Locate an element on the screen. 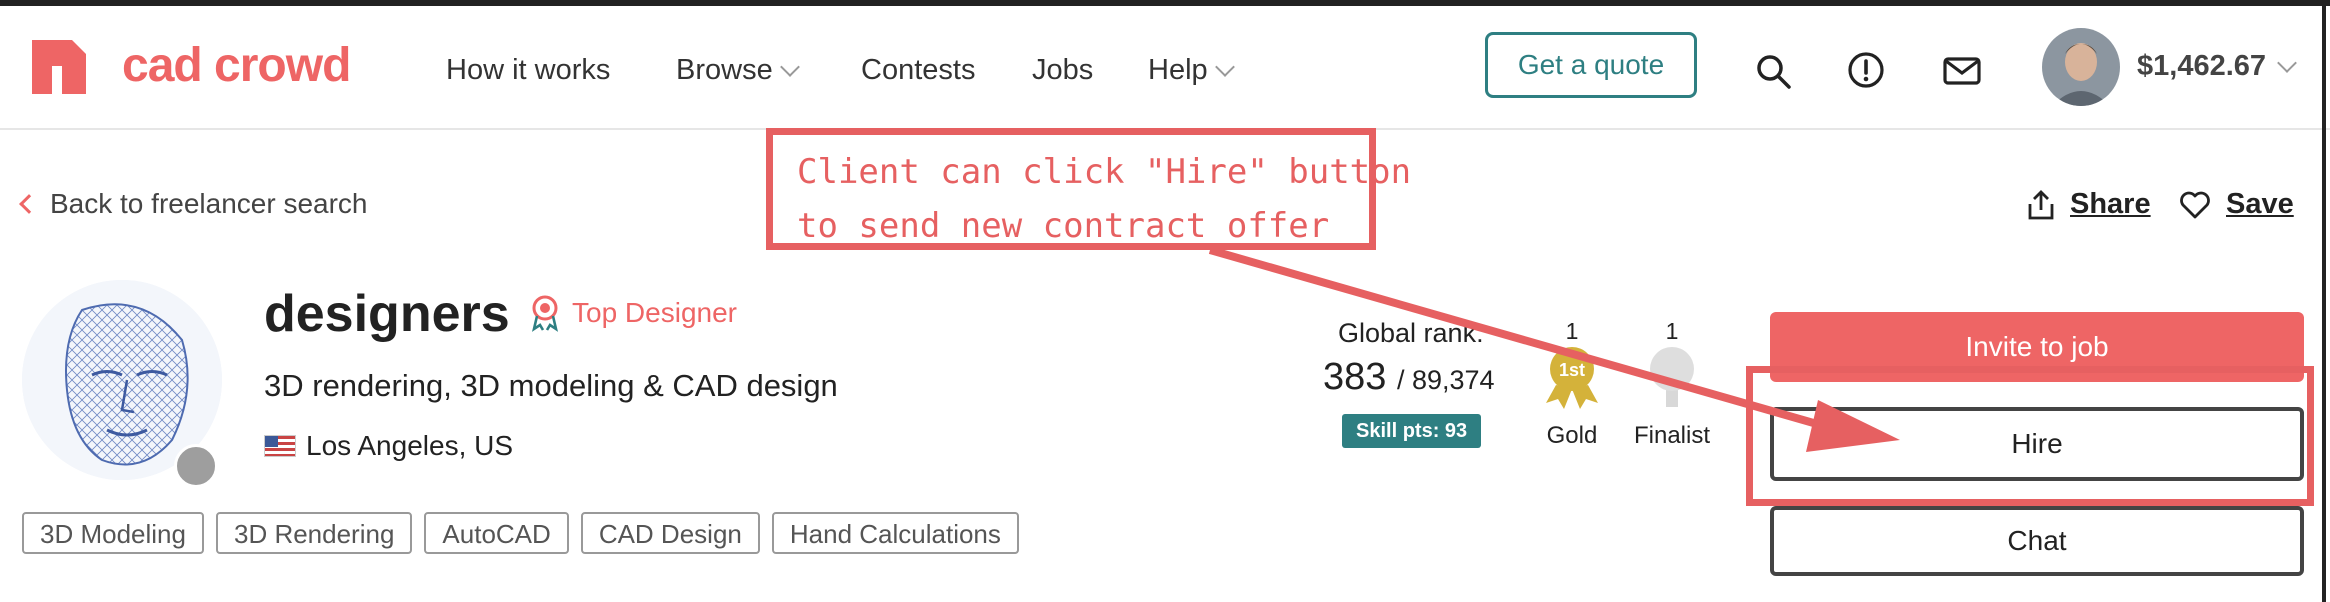  annotation-arrow is located at coordinates (1554, 349).